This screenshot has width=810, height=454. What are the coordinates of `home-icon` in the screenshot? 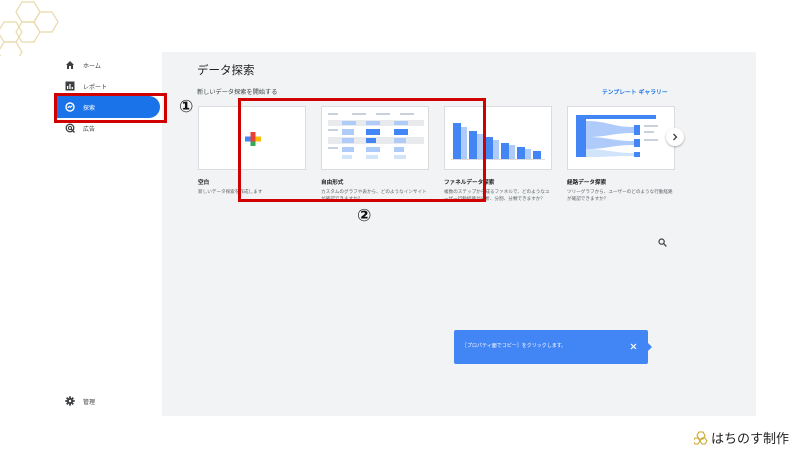 It's located at (70, 65).